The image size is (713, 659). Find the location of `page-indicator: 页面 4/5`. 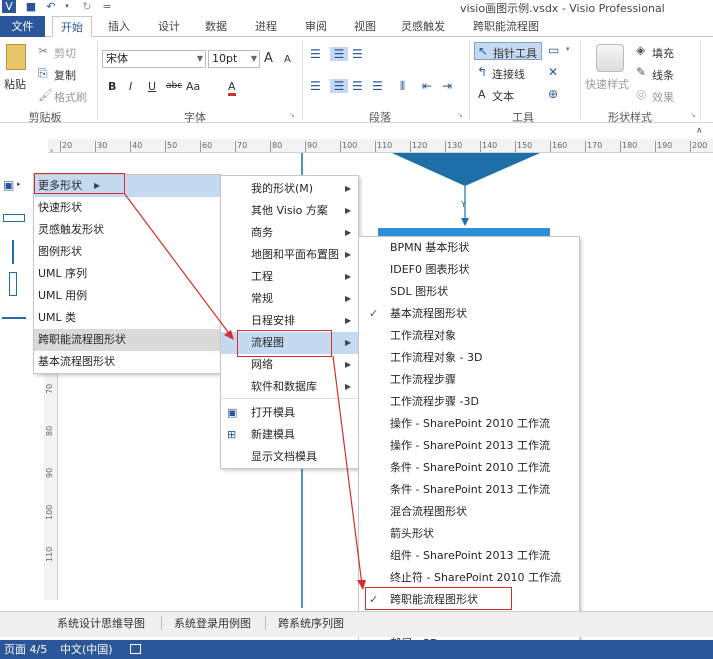

page-indicator: 页面 4/5 is located at coordinates (25, 649).